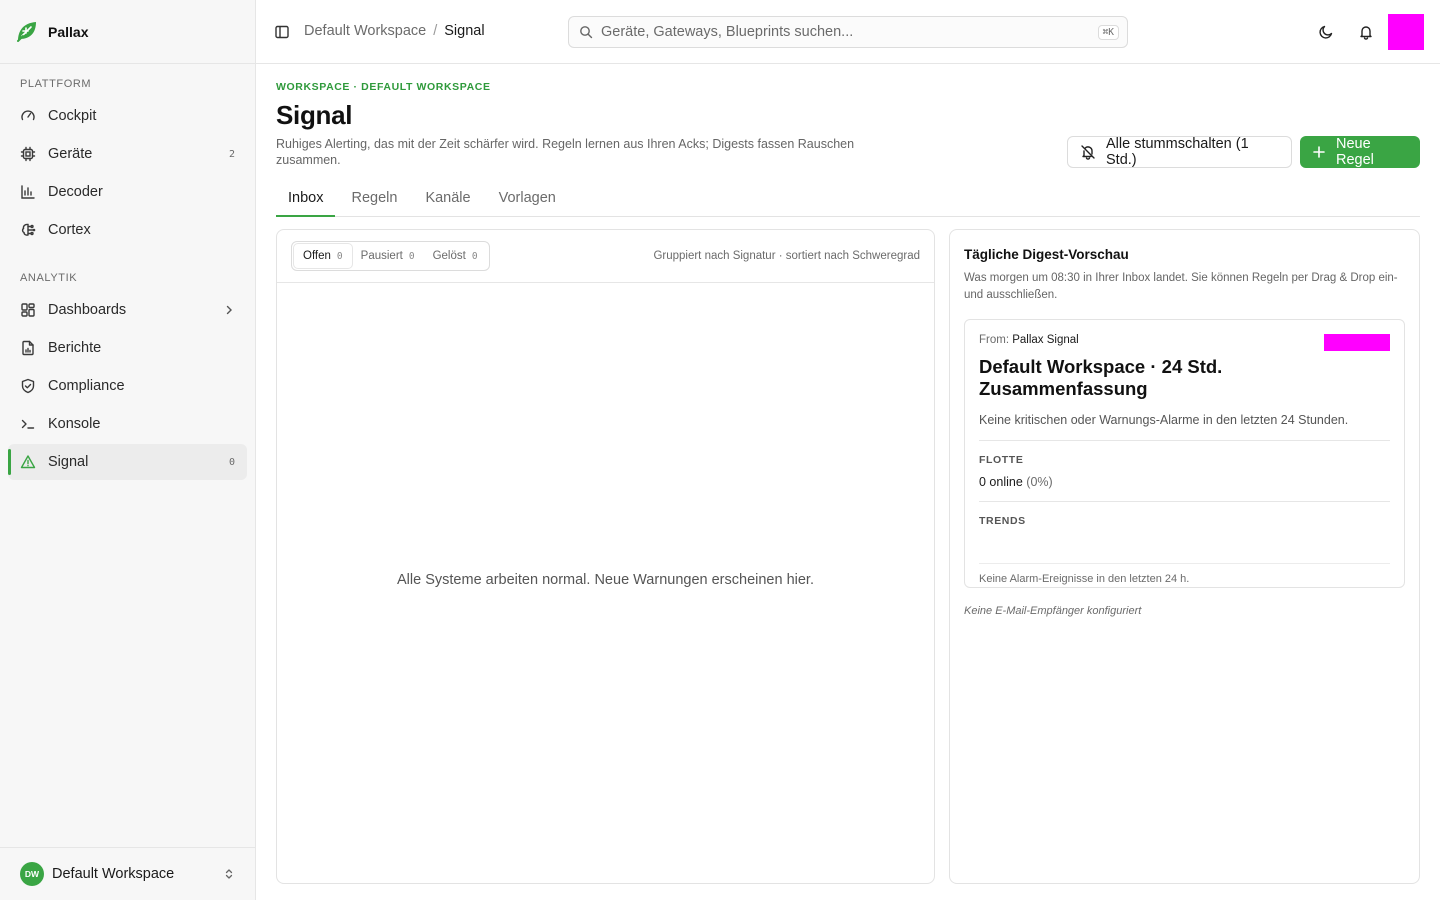 The height and width of the screenshot is (900, 1440). What do you see at coordinates (1001, 482) in the screenshot?
I see `fleet-online: 0 online` at bounding box center [1001, 482].